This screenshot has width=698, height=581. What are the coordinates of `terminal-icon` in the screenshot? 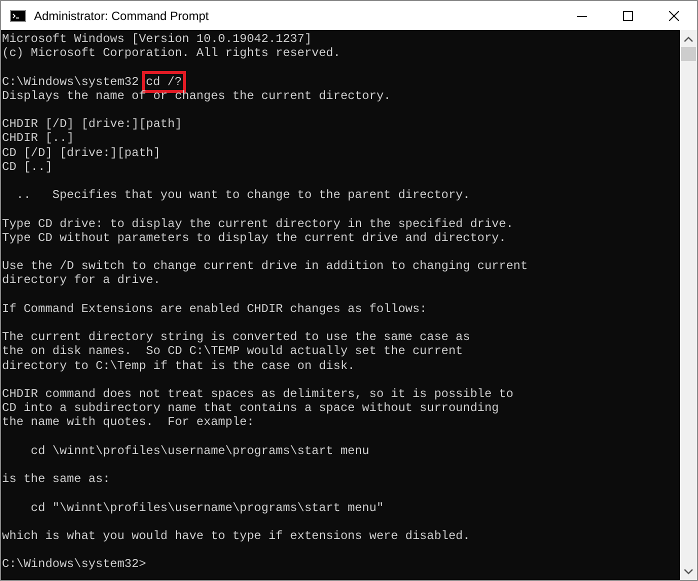 It's located at (18, 16).